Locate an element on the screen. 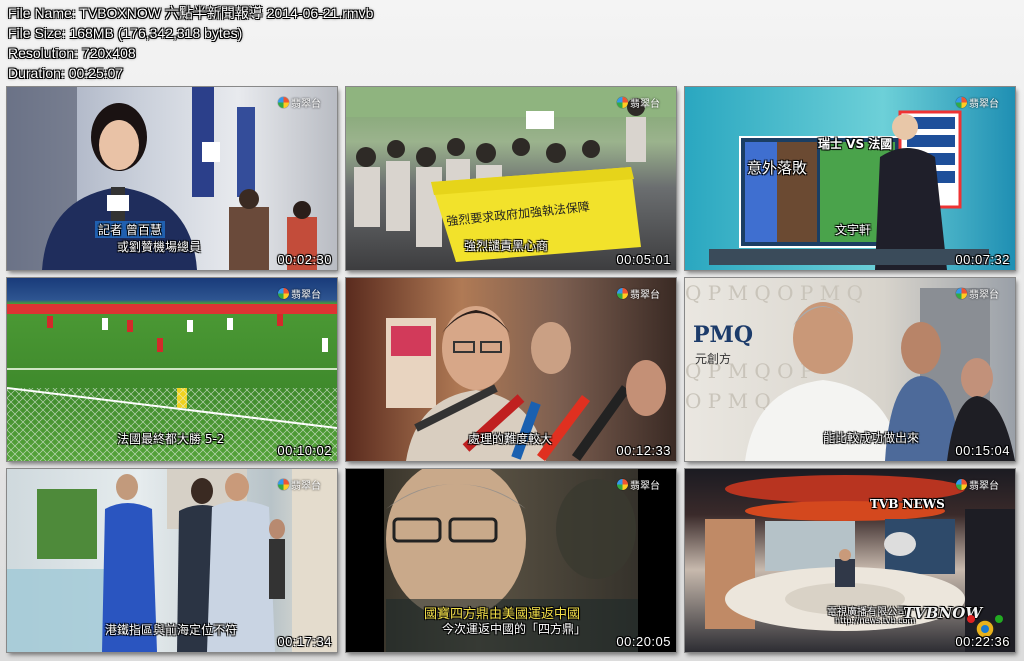 This screenshot has height=661, width=1024. anchor-name: 文宇軒 is located at coordinates (853, 230).